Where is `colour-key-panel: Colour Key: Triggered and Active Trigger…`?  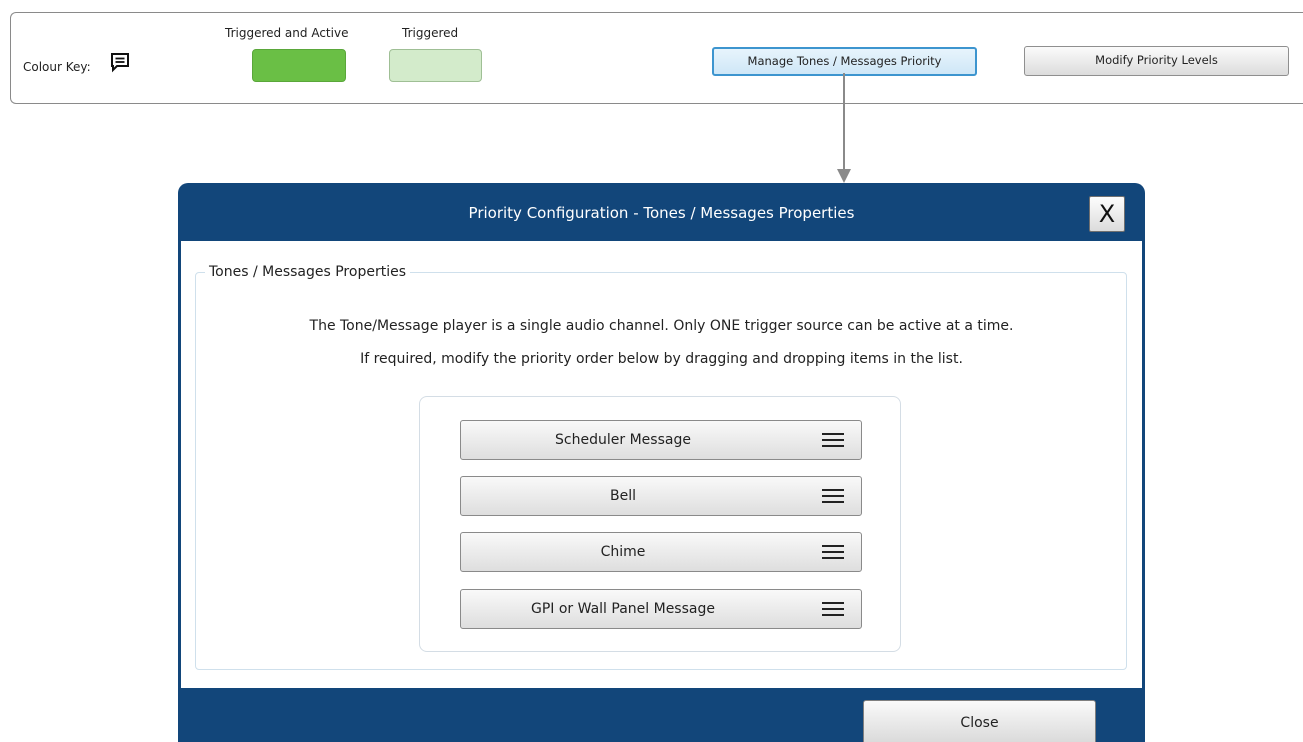
colour-key-panel: Colour Key: Triggered and Active Trigger… is located at coordinates (656, 58).